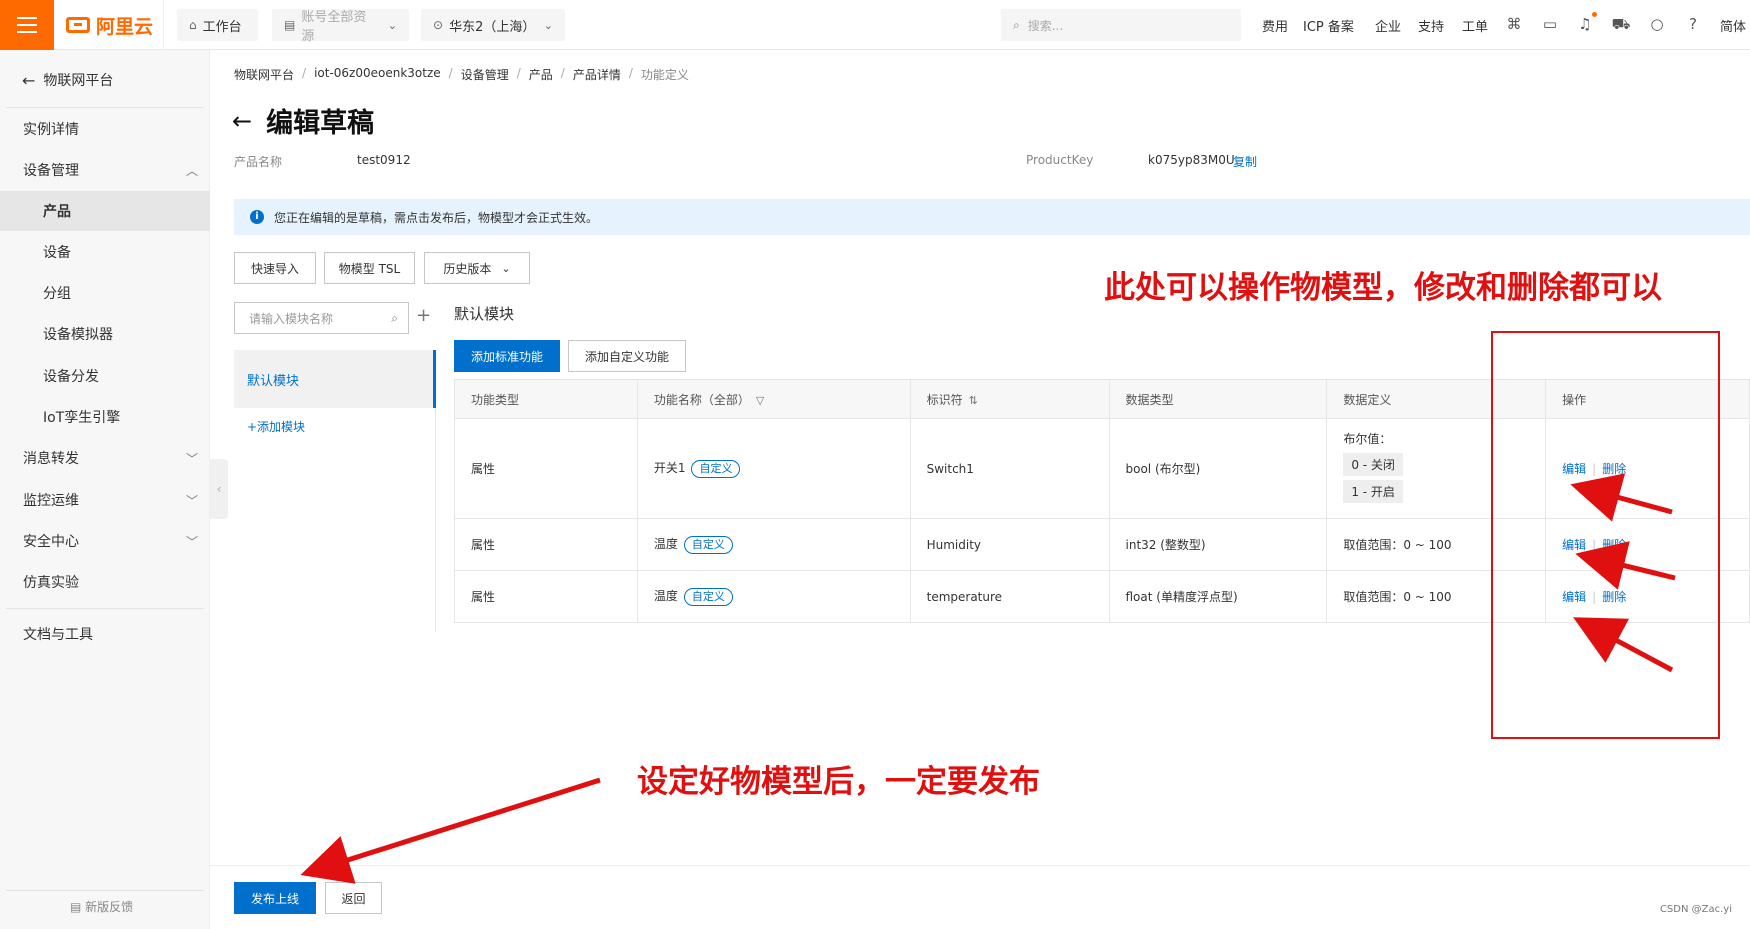  Describe the element at coordinates (485, 74) in the screenshot. I see `breadcrumb-device-management: 设备管理` at that location.